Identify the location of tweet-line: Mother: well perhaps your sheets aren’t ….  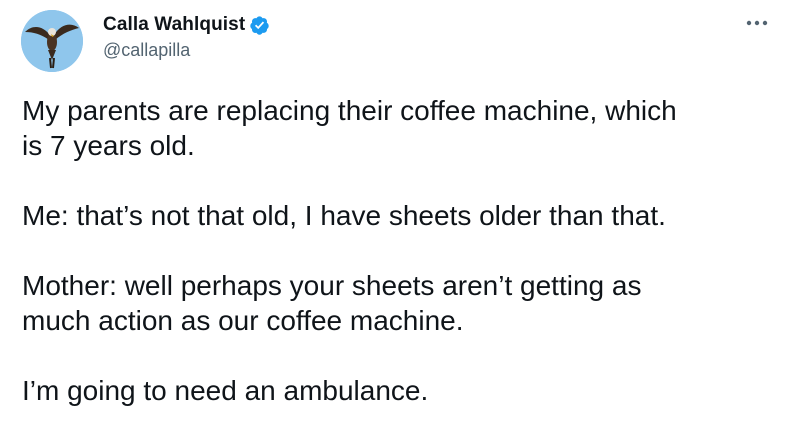
(332, 285).